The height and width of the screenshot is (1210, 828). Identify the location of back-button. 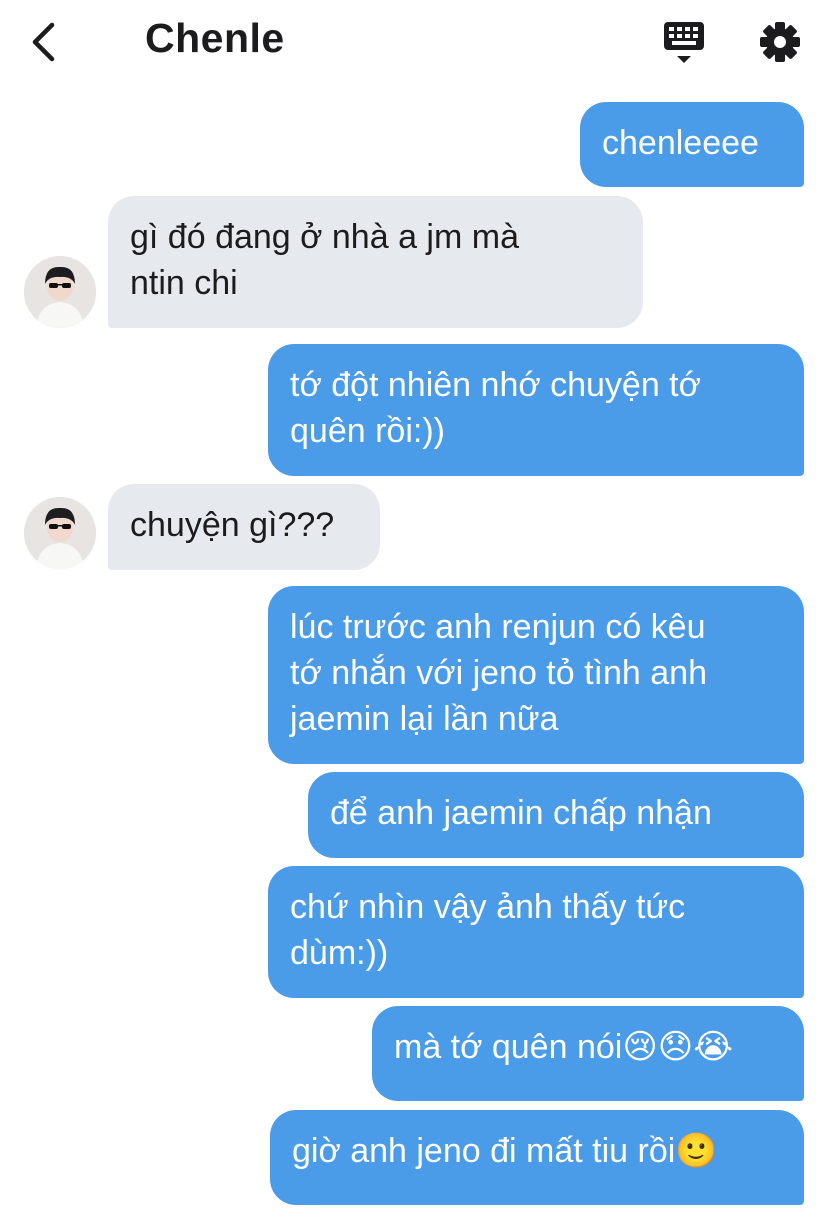
(46, 42).